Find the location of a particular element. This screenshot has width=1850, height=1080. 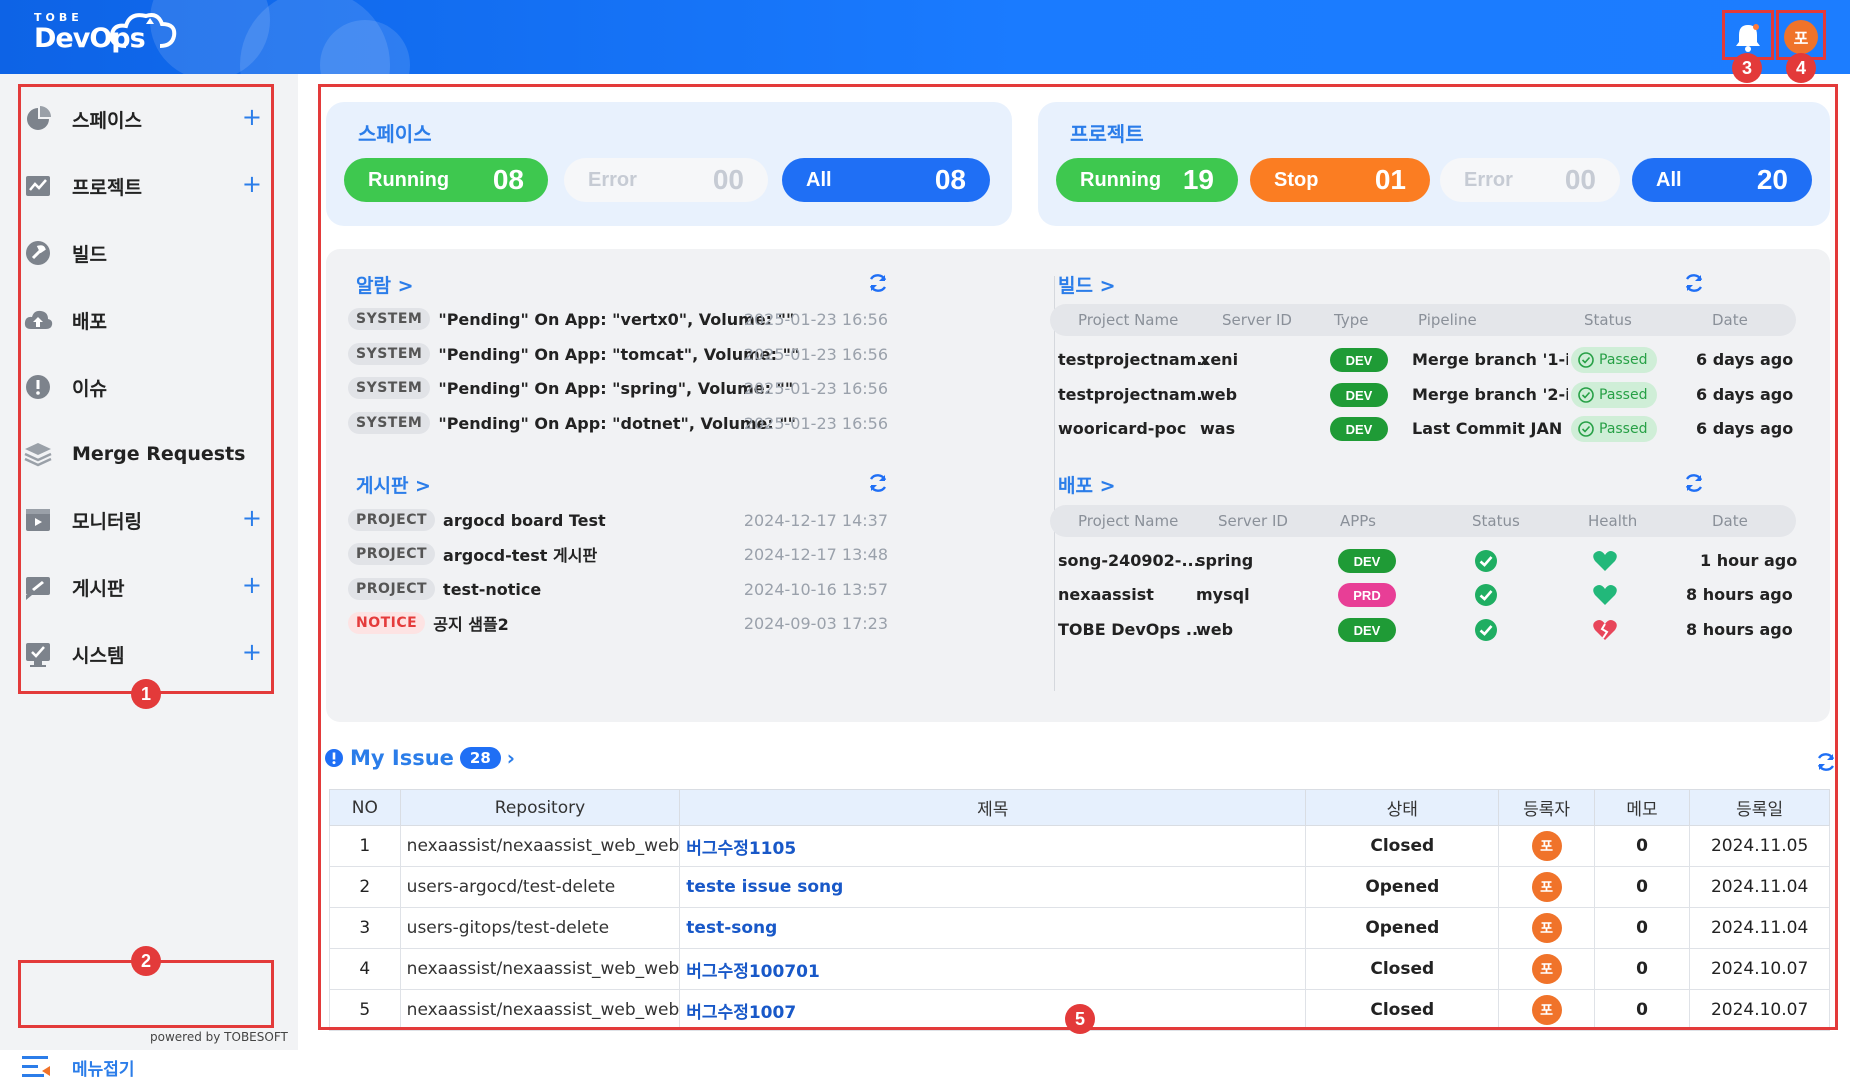

annotation-marker-4: 4 is located at coordinates (1801, 68).